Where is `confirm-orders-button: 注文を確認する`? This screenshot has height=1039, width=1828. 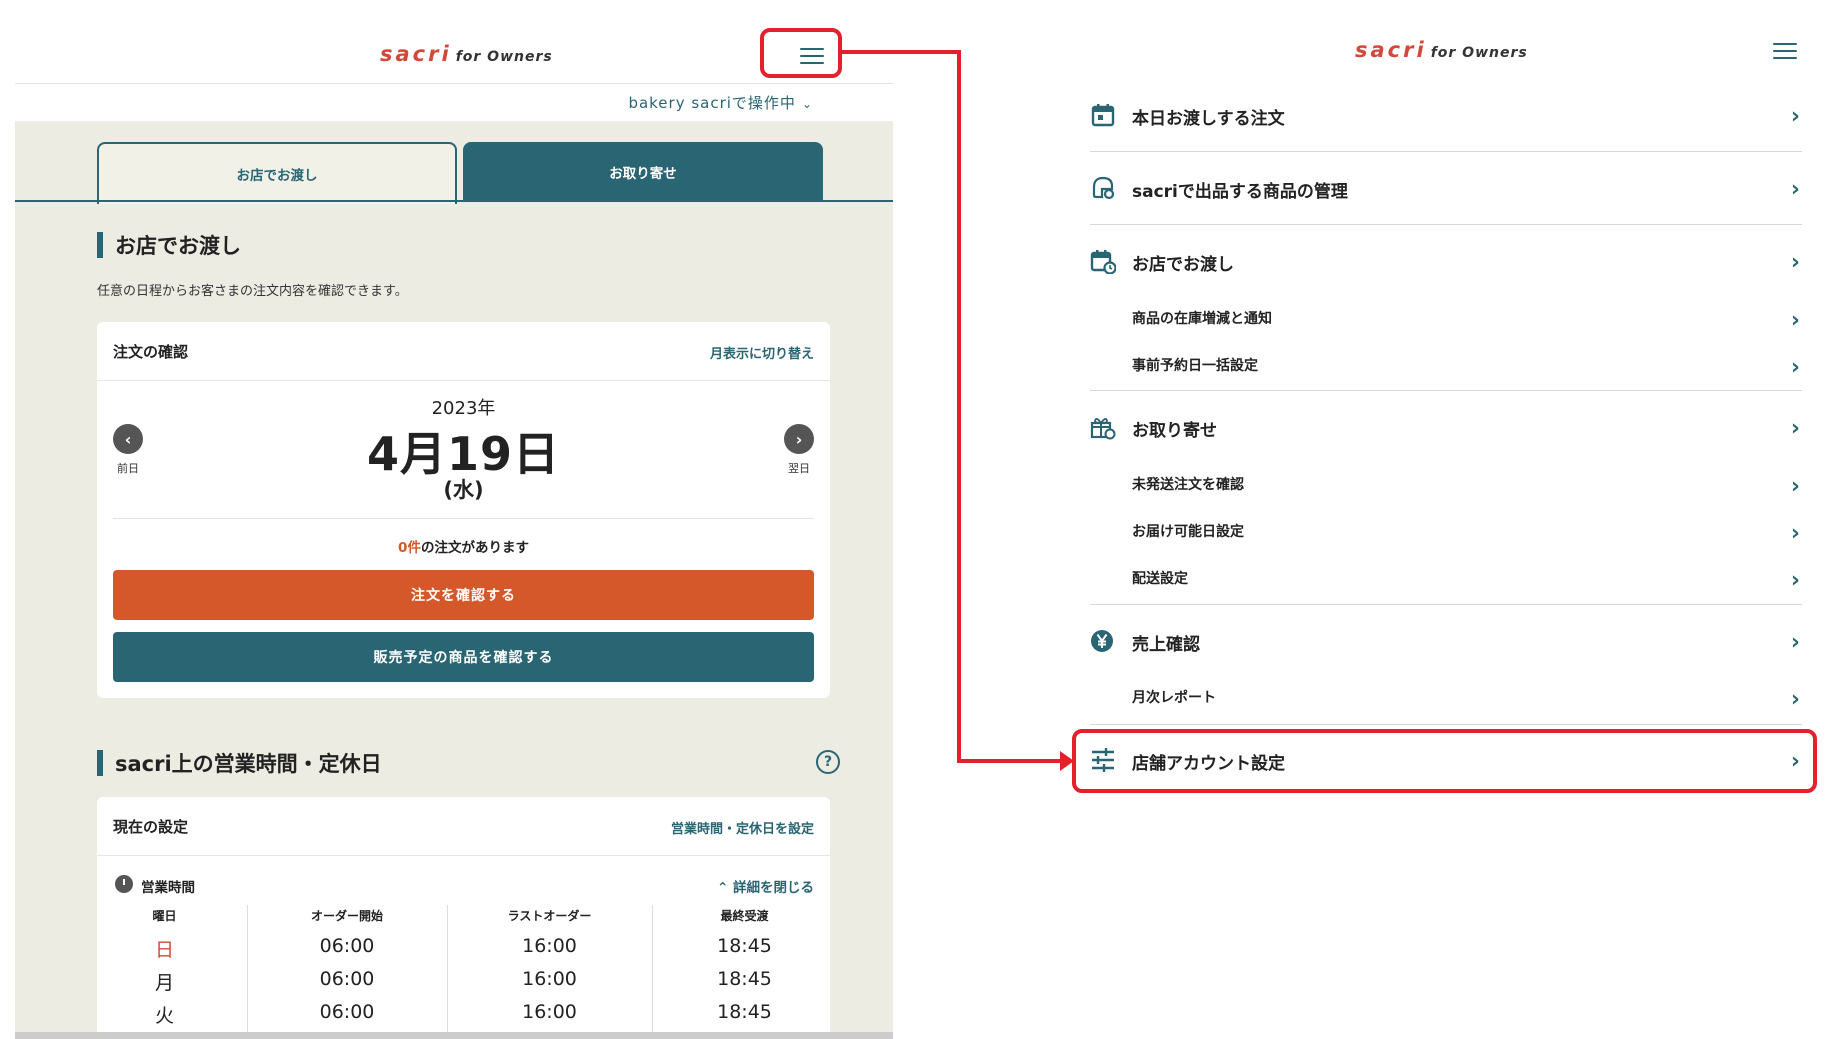 confirm-orders-button: 注文を確認する is located at coordinates (463, 595).